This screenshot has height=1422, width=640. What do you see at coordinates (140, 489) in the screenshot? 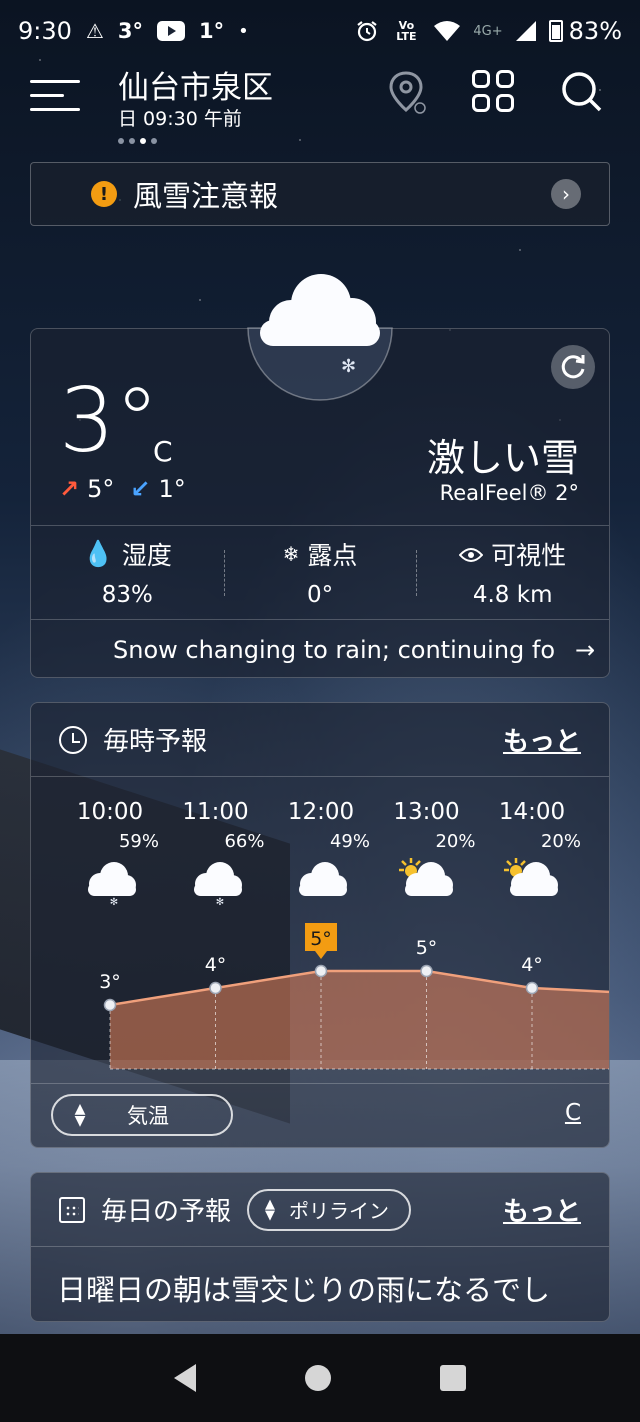
I see `arrow-down-icon: ↙` at bounding box center [140, 489].